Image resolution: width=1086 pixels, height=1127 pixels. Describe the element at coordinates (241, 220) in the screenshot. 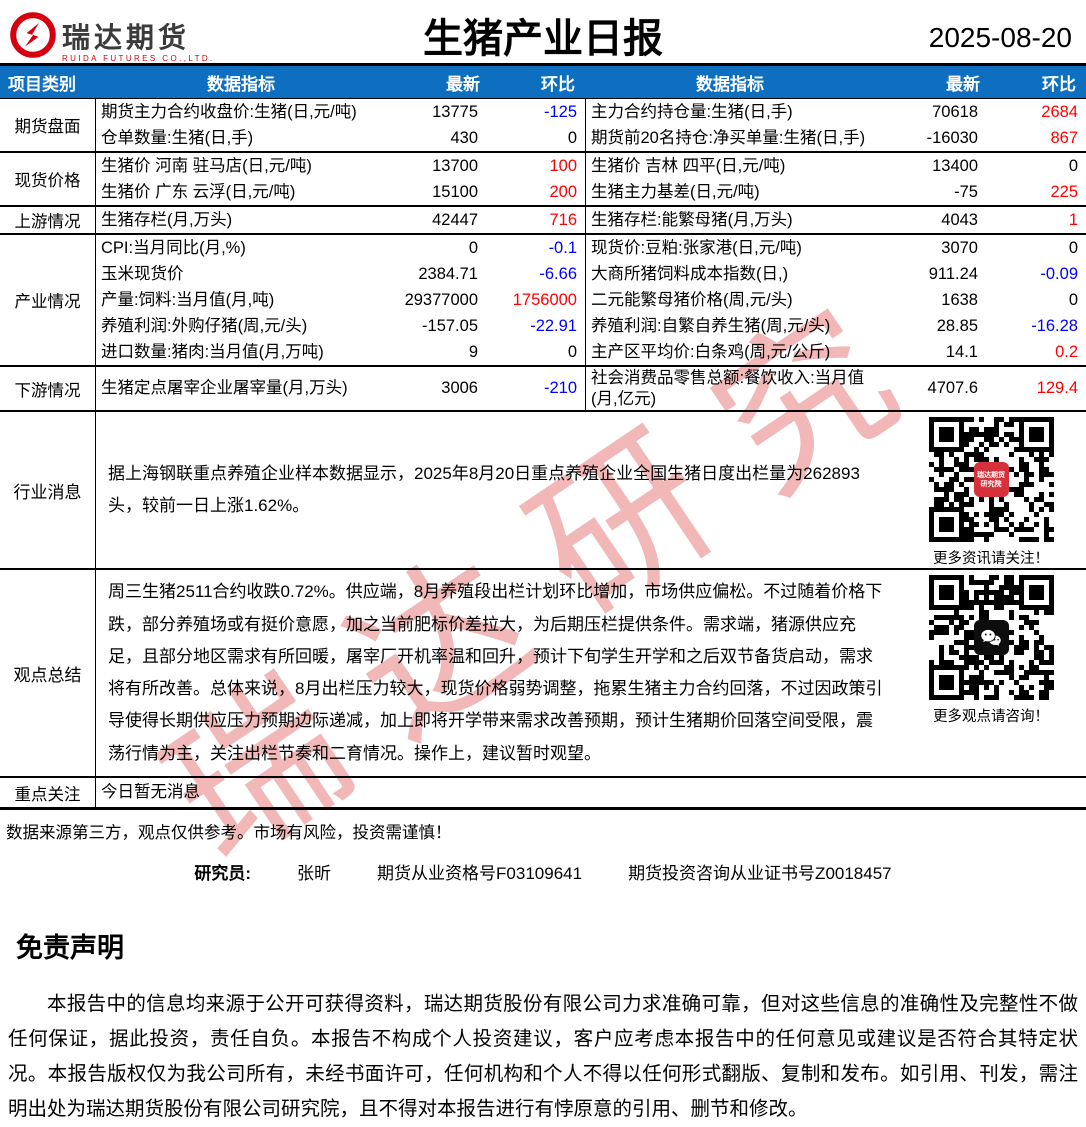

I see `indicator-name: 生猪存栏(月,万头)` at that location.